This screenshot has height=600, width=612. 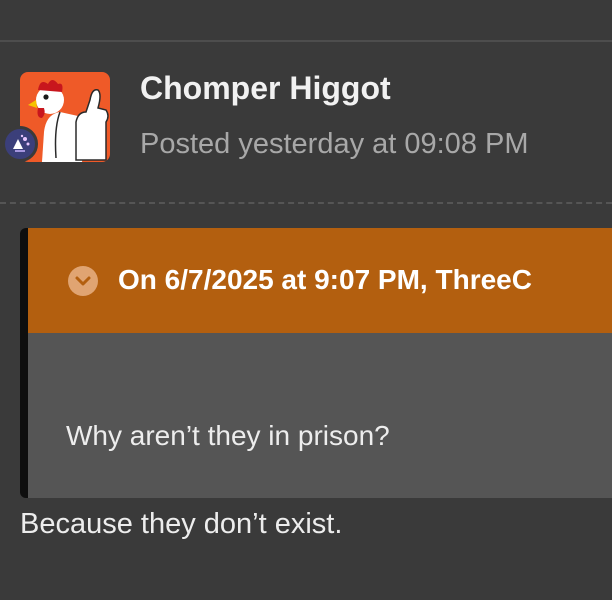 What do you see at coordinates (181, 524) in the screenshot?
I see `reply-text: Because they don’t exist.` at bounding box center [181, 524].